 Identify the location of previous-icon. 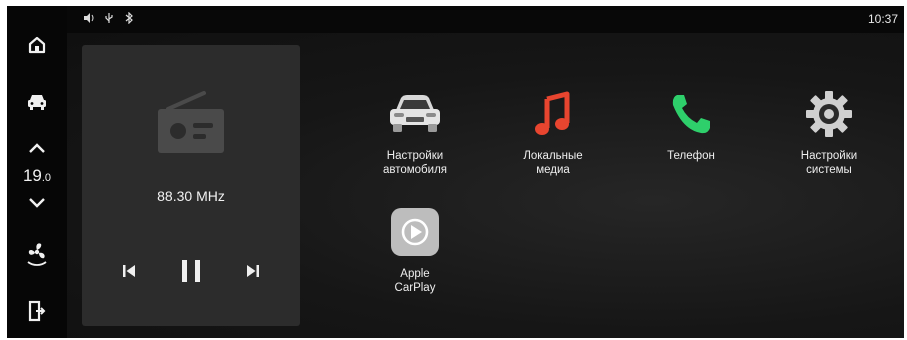
(129, 271).